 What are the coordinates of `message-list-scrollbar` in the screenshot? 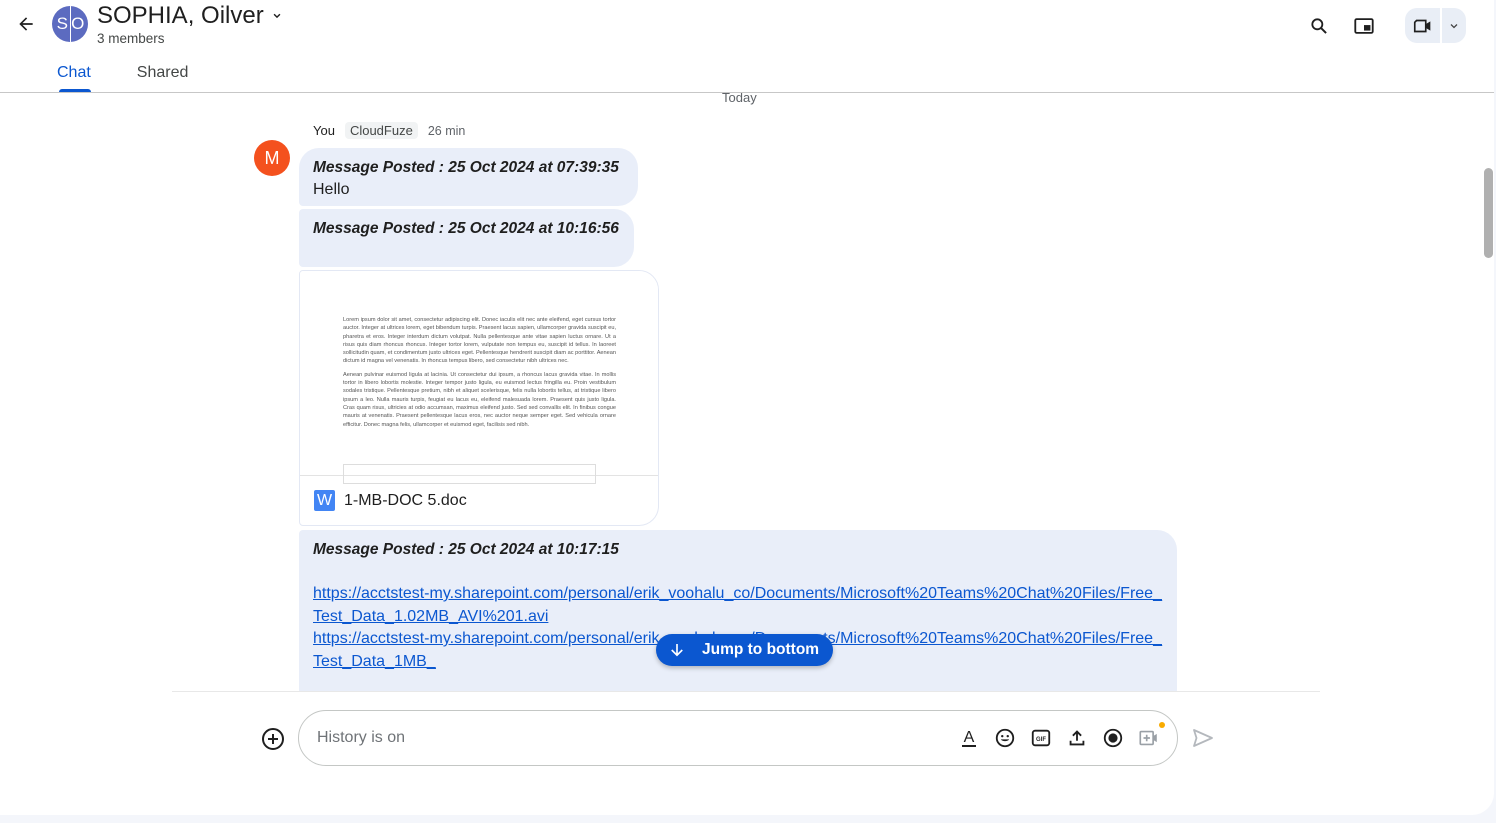 It's located at (1488, 213).